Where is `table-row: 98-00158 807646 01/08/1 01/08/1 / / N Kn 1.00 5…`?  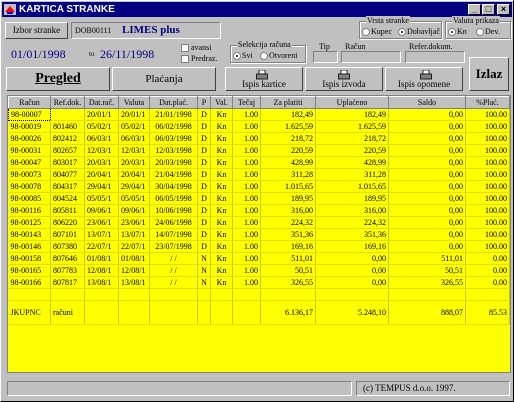 table-row: 98-00158 807646 01/08/1 01/08/1 / / N Kn 1.00 5… is located at coordinates (259, 258).